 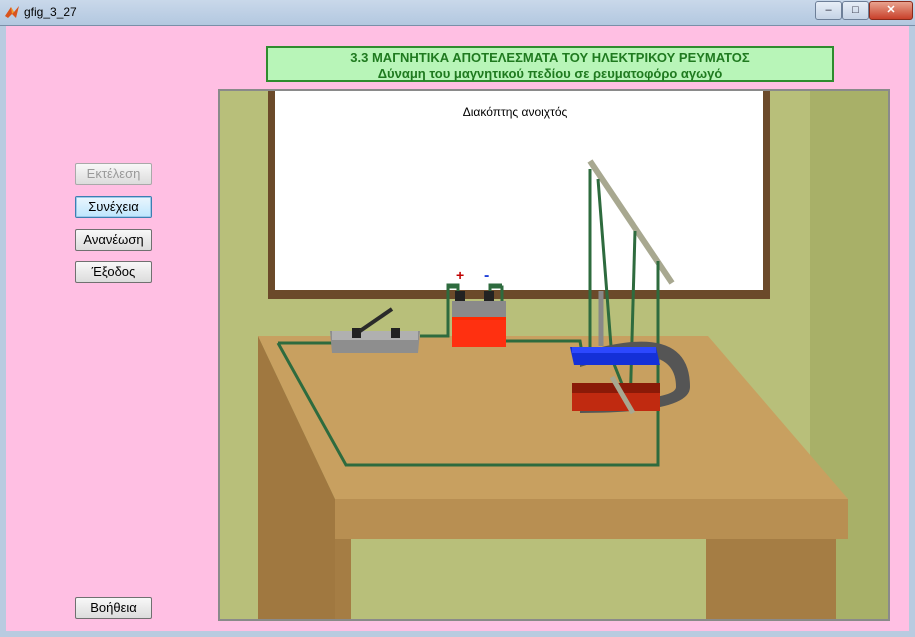 I want to click on battery-plus-label: +, so click(x=460, y=275).